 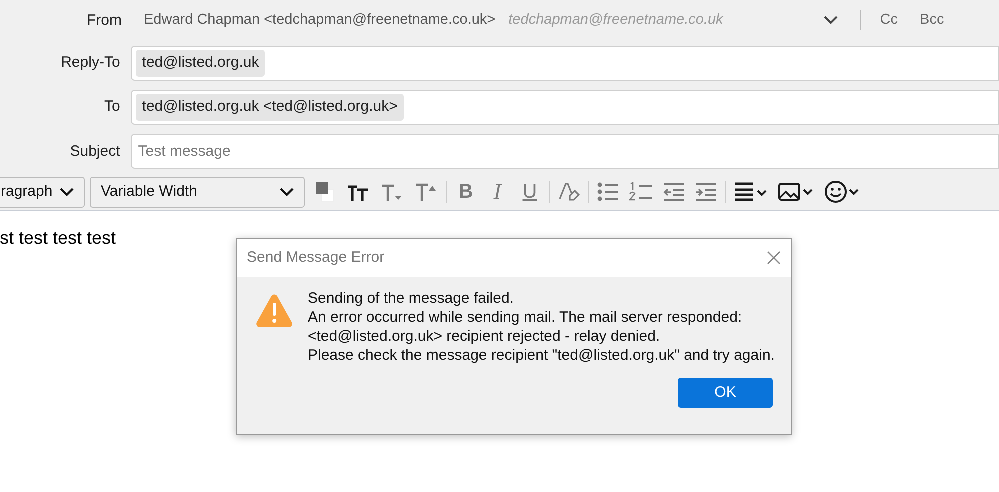 I want to click on recipient-pill: ted@listed.org.uk <ted@listed.org.uk>, so click(x=270, y=107).